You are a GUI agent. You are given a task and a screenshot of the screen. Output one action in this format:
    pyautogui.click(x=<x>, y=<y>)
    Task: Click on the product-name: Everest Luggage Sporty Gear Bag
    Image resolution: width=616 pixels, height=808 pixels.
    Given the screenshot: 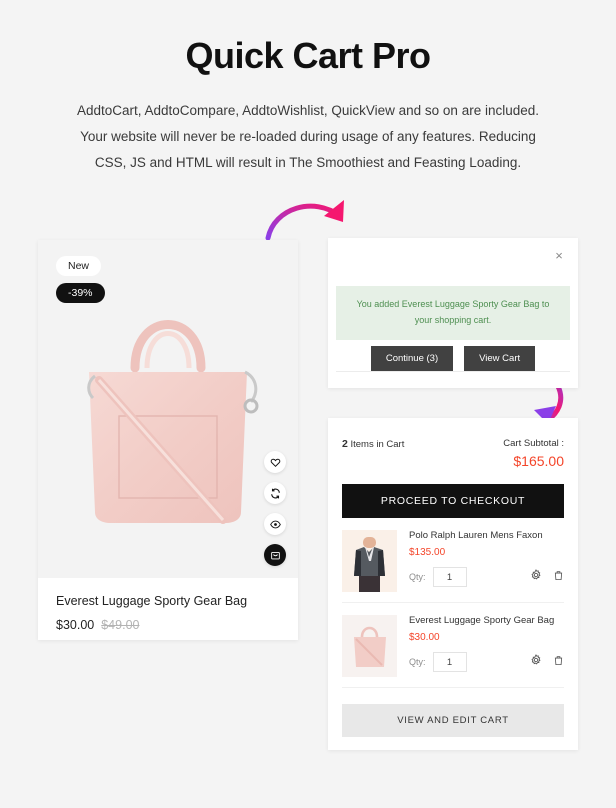 What is the action you would take?
    pyautogui.click(x=168, y=601)
    